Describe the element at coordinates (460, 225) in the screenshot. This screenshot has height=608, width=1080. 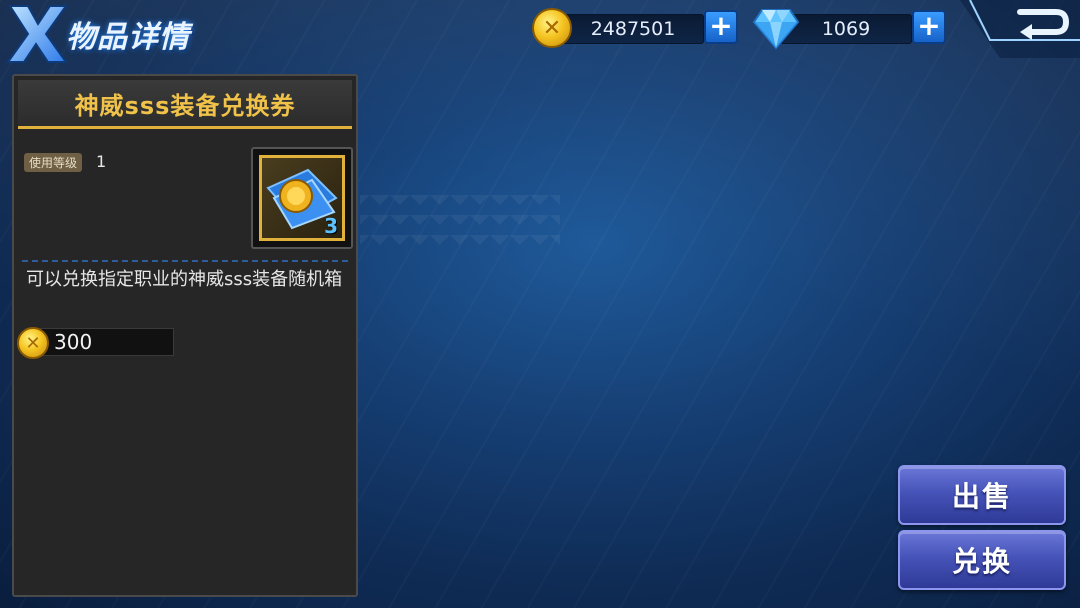
I see `background-pattern` at that location.